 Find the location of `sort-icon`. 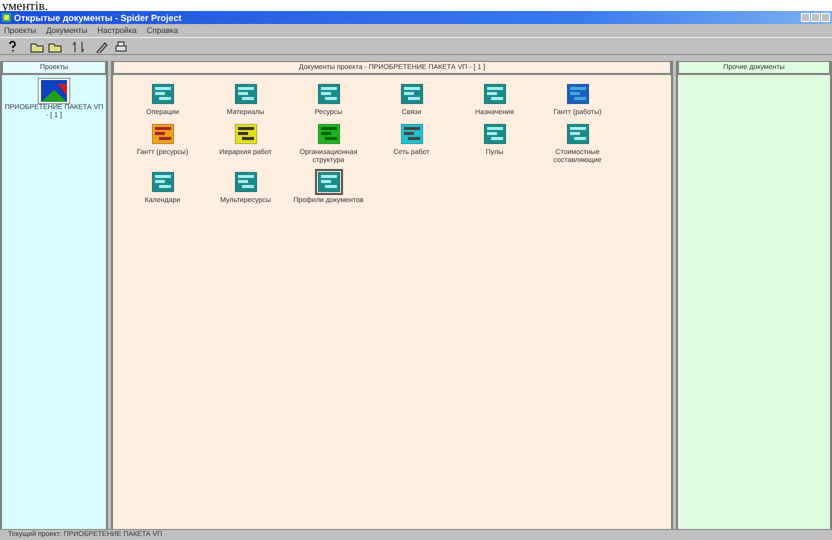

sort-icon is located at coordinates (78, 46).